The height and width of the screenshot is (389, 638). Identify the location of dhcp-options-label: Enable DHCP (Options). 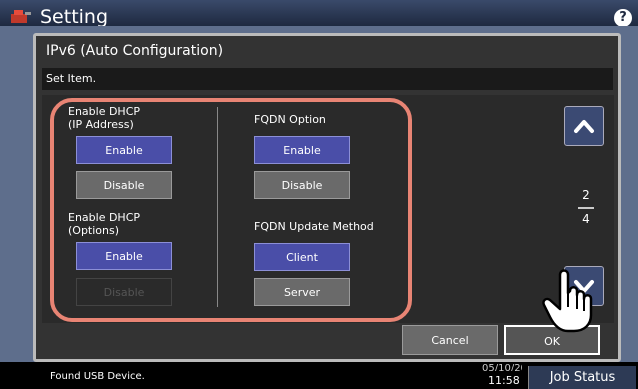
(104, 224).